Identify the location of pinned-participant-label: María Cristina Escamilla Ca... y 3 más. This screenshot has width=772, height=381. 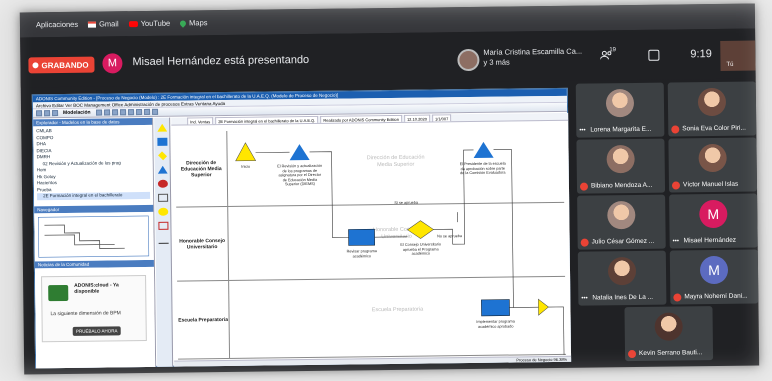
(538, 56).